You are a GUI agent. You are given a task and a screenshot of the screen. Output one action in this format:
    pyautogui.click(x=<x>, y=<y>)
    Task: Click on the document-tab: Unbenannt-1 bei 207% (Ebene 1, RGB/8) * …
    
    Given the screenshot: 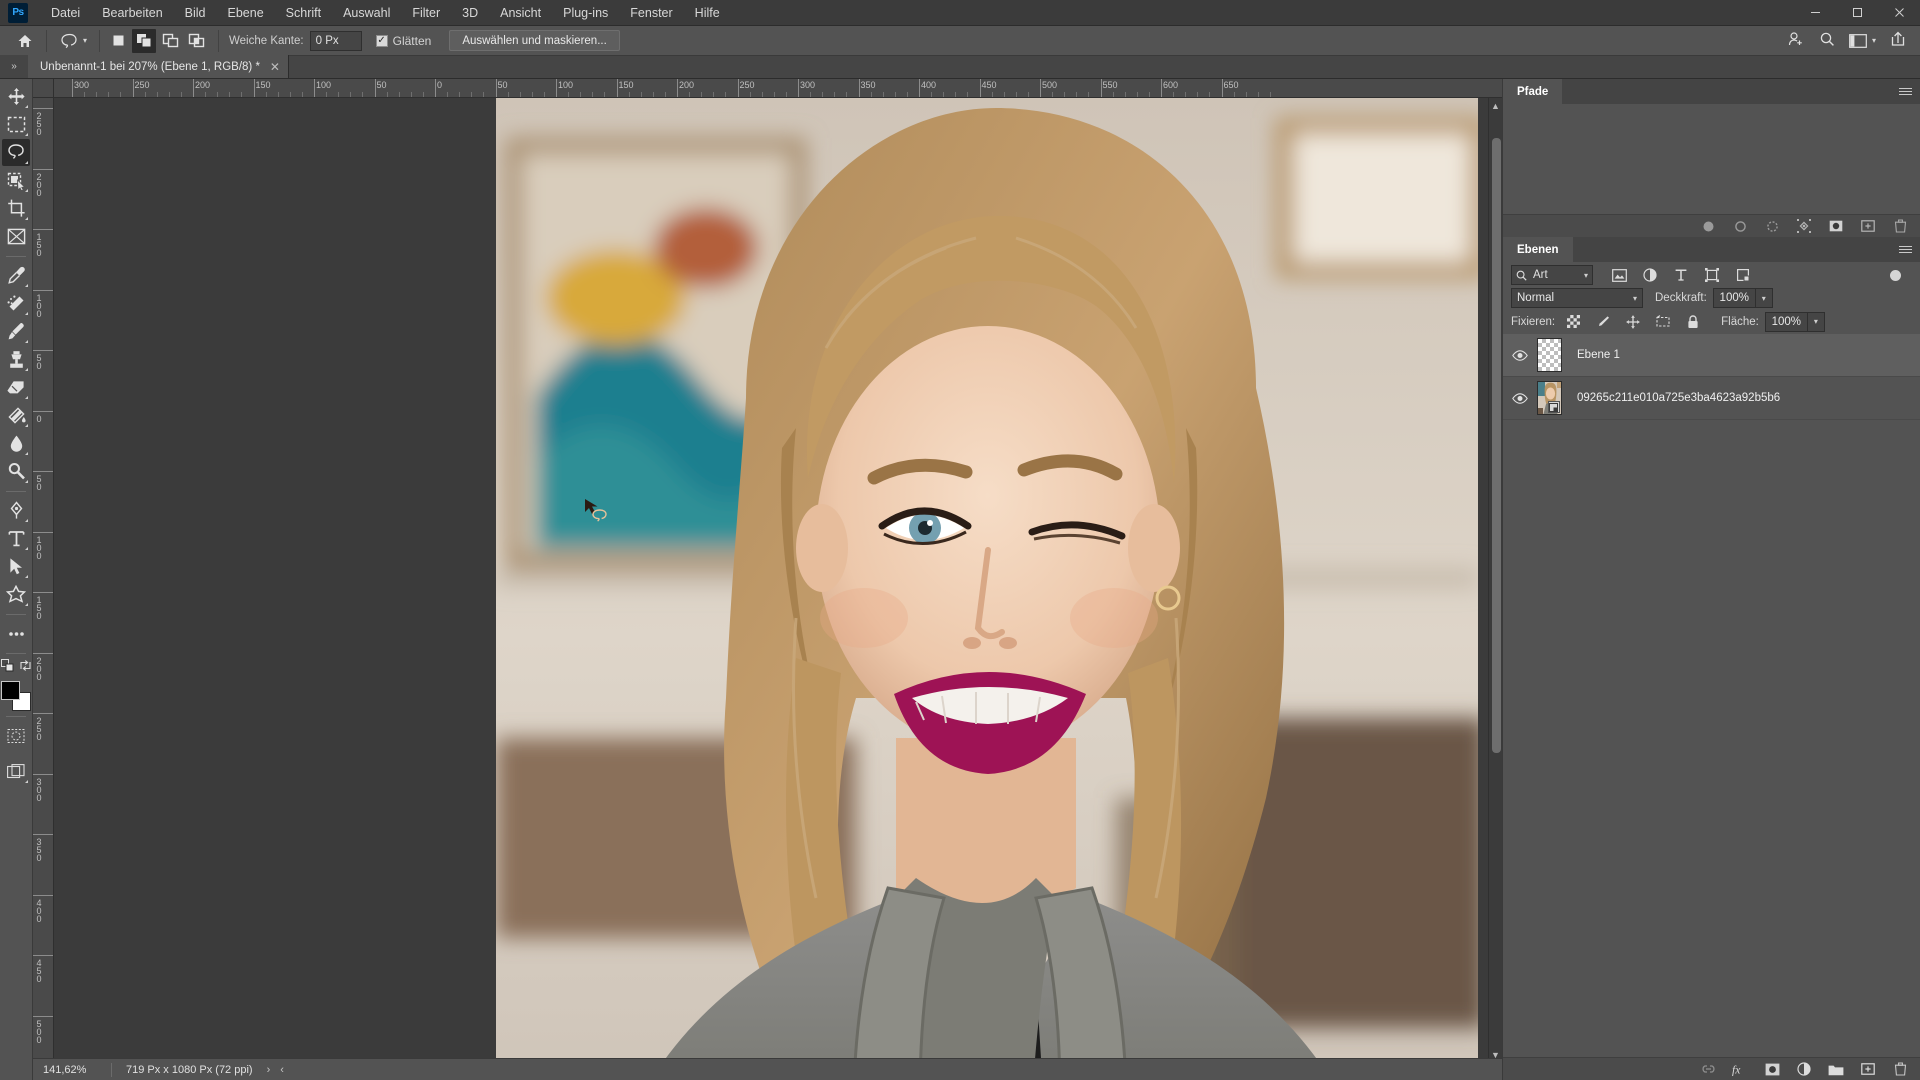 What is the action you would take?
    pyautogui.click(x=158, y=66)
    